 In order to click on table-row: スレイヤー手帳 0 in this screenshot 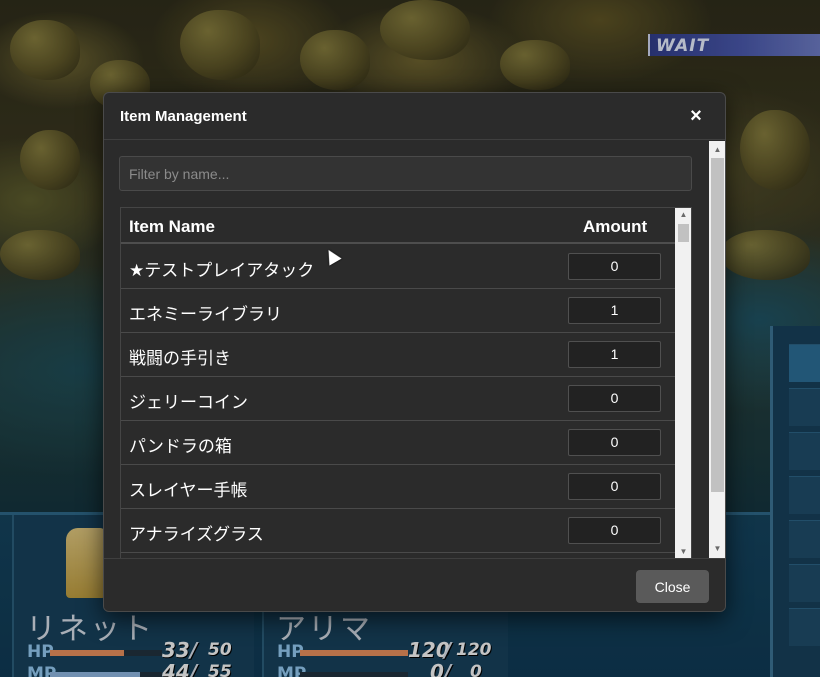, I will do `click(398, 487)`.